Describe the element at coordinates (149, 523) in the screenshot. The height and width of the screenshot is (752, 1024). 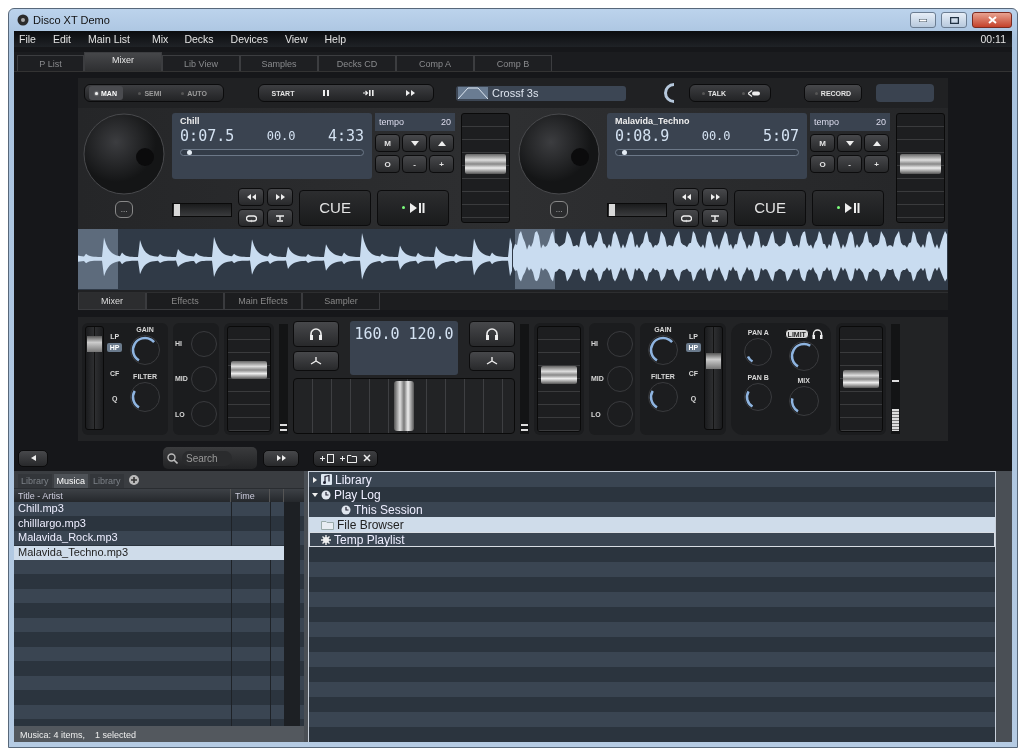
I see `track-row: chilllargo.mp3` at that location.